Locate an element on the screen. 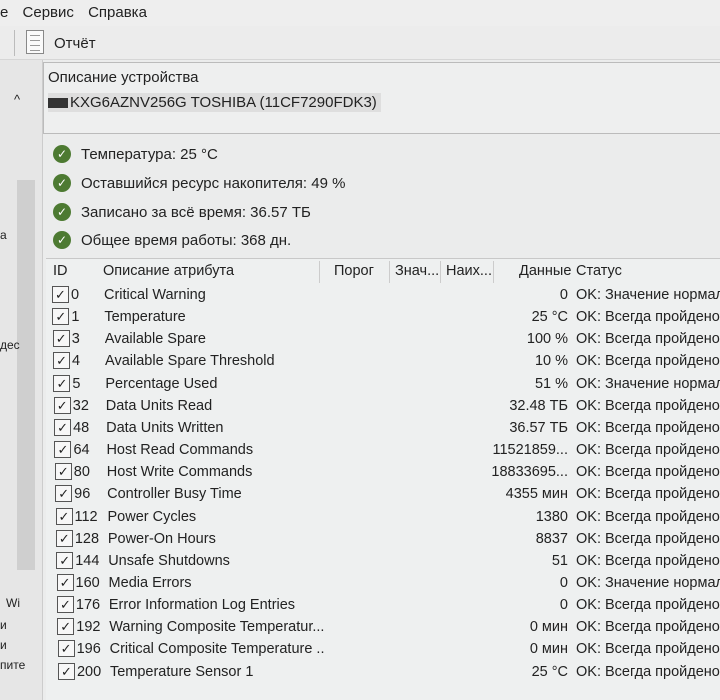 This screenshot has width=720, height=700. column-header-status: Статус is located at coordinates (599, 271).